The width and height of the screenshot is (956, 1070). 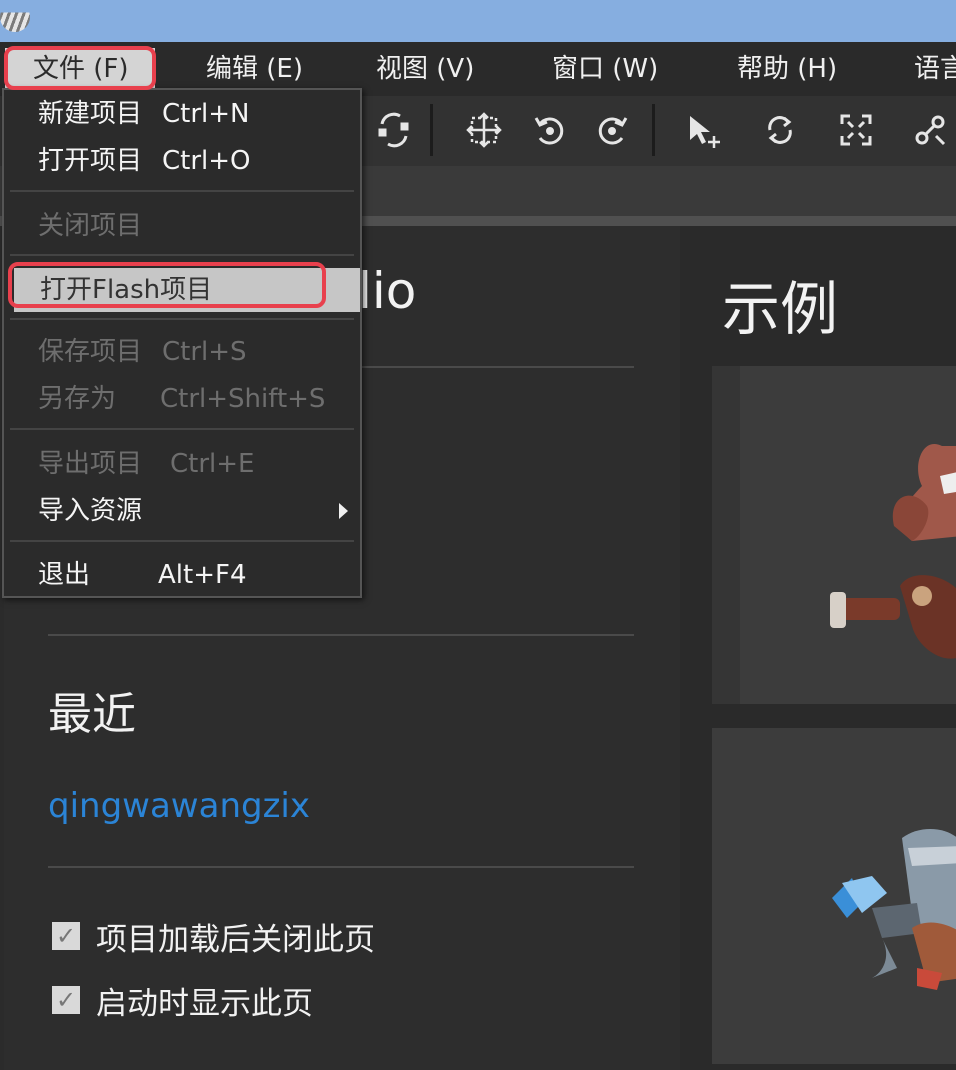 What do you see at coordinates (780, 130) in the screenshot?
I see `rotate-icon` at bounding box center [780, 130].